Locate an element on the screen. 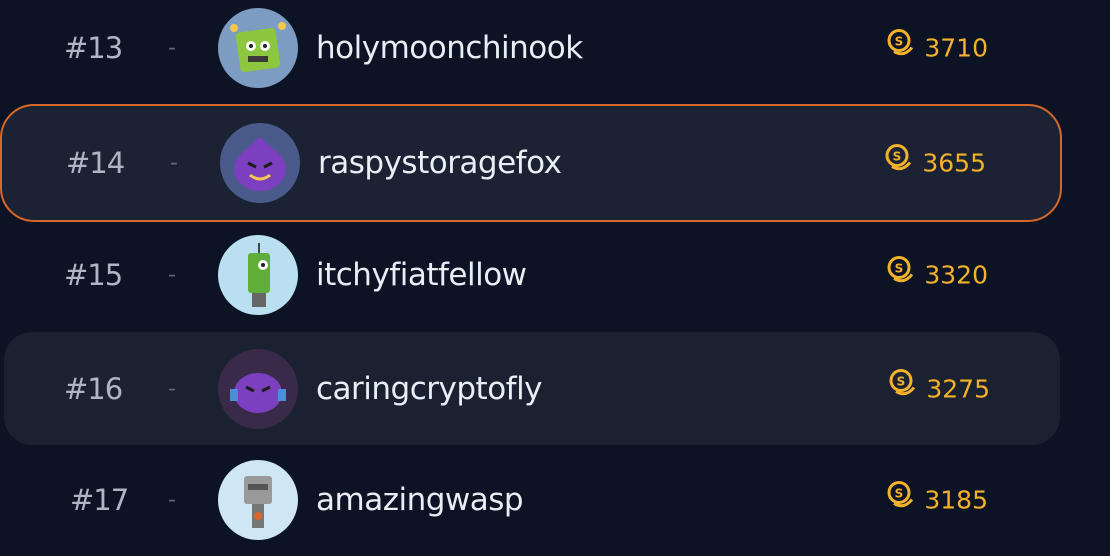 This screenshot has height=556, width=1110. rank-label: #16 is located at coordinates (93, 388).